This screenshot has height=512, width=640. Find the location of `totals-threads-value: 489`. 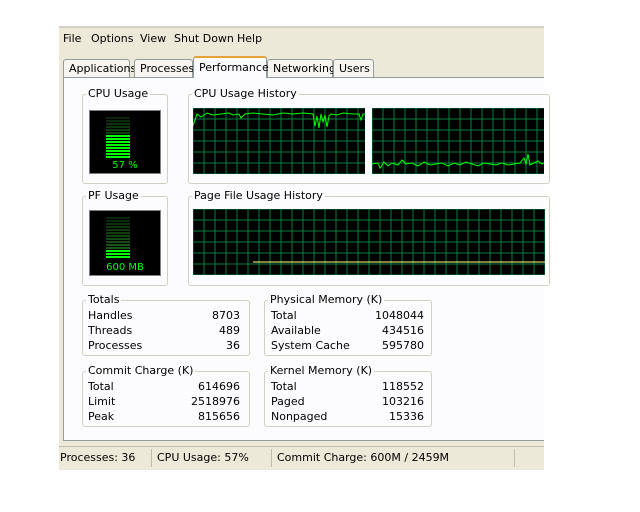

totals-threads-value: 489 is located at coordinates (229, 330).